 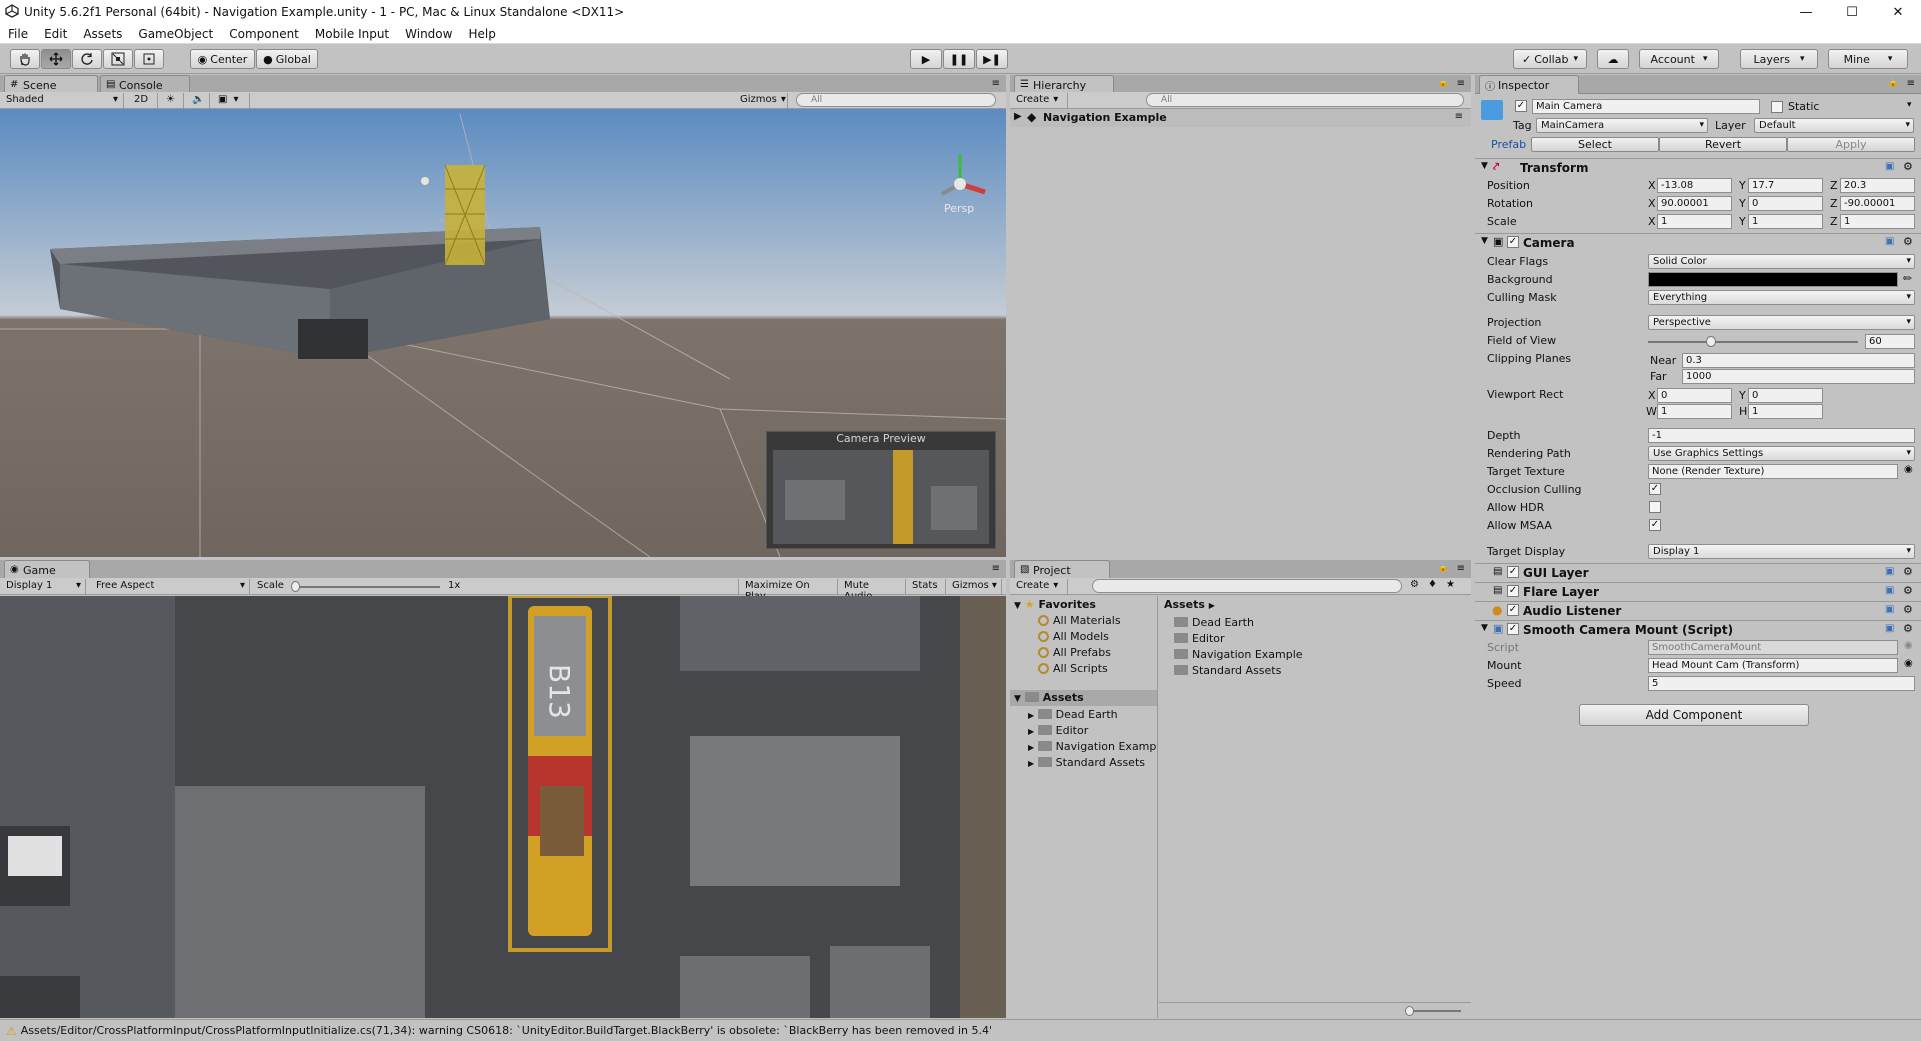 I want to click on asset-item: Navigation Example, so click(x=1238, y=654).